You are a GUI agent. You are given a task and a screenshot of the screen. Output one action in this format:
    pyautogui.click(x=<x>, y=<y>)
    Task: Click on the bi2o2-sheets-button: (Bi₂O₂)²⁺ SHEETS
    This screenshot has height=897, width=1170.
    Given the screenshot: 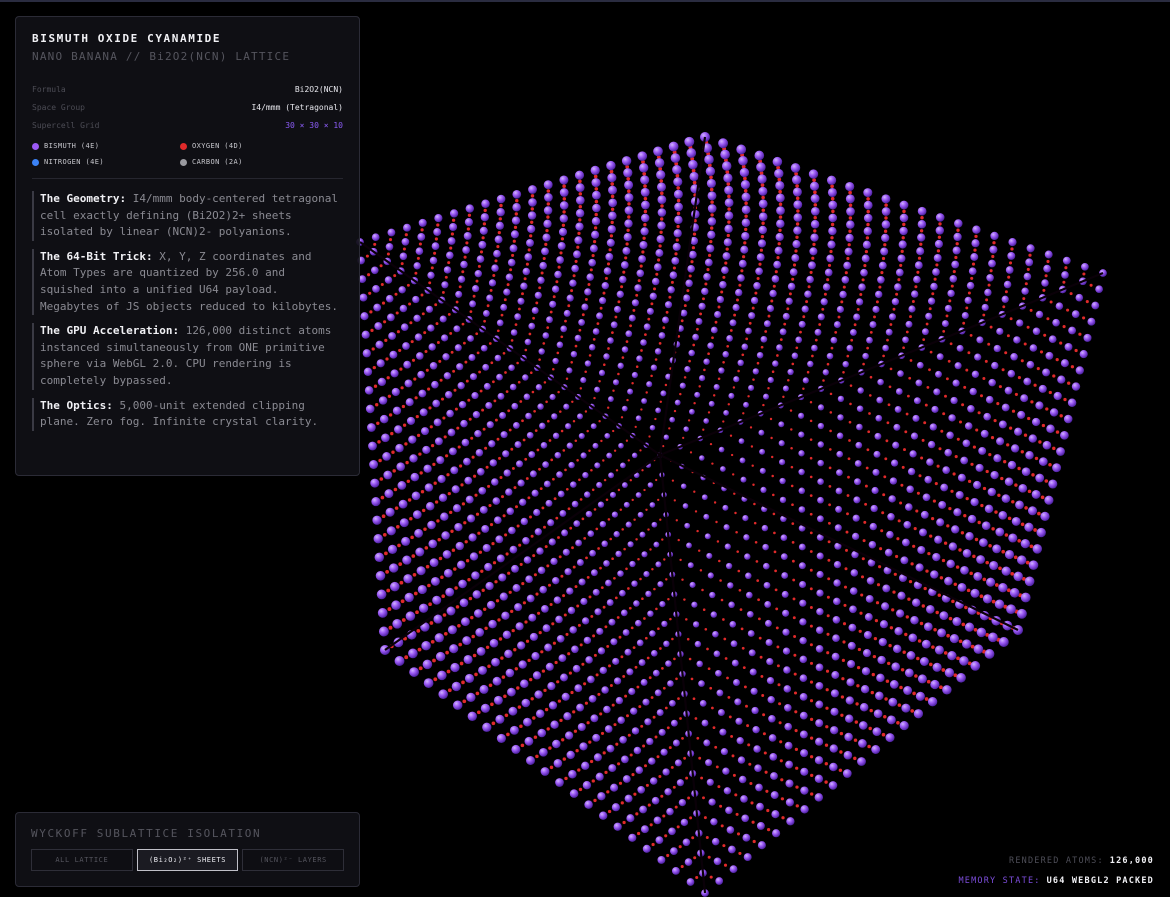 What is the action you would take?
    pyautogui.click(x=187, y=860)
    